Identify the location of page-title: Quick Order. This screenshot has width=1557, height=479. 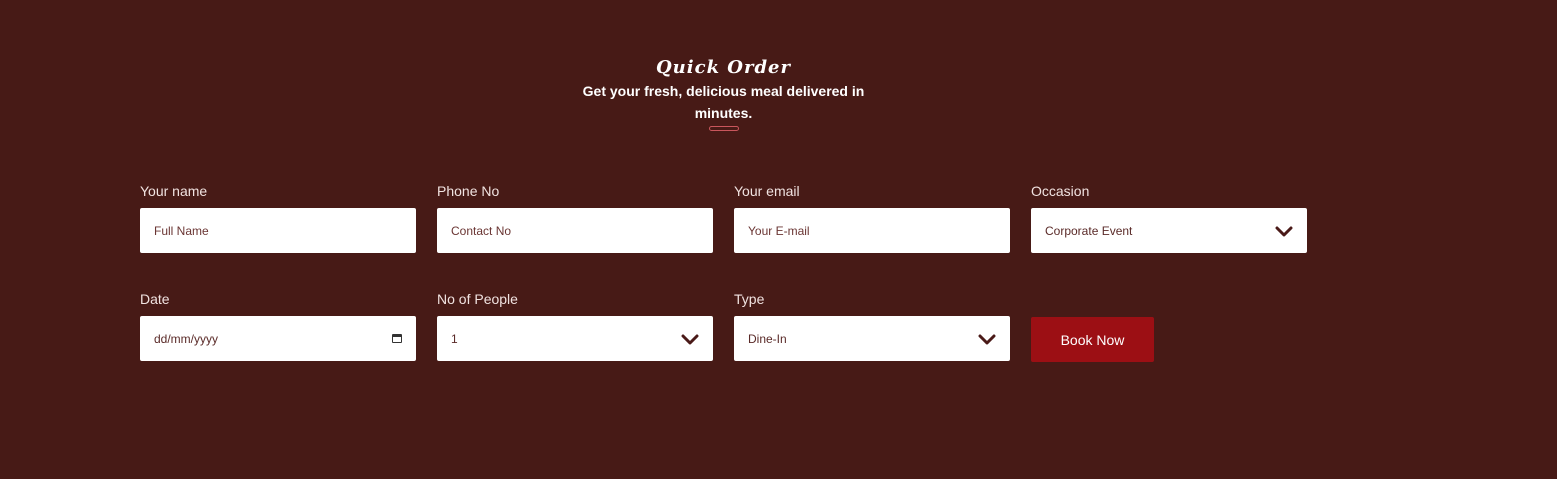
(723, 67).